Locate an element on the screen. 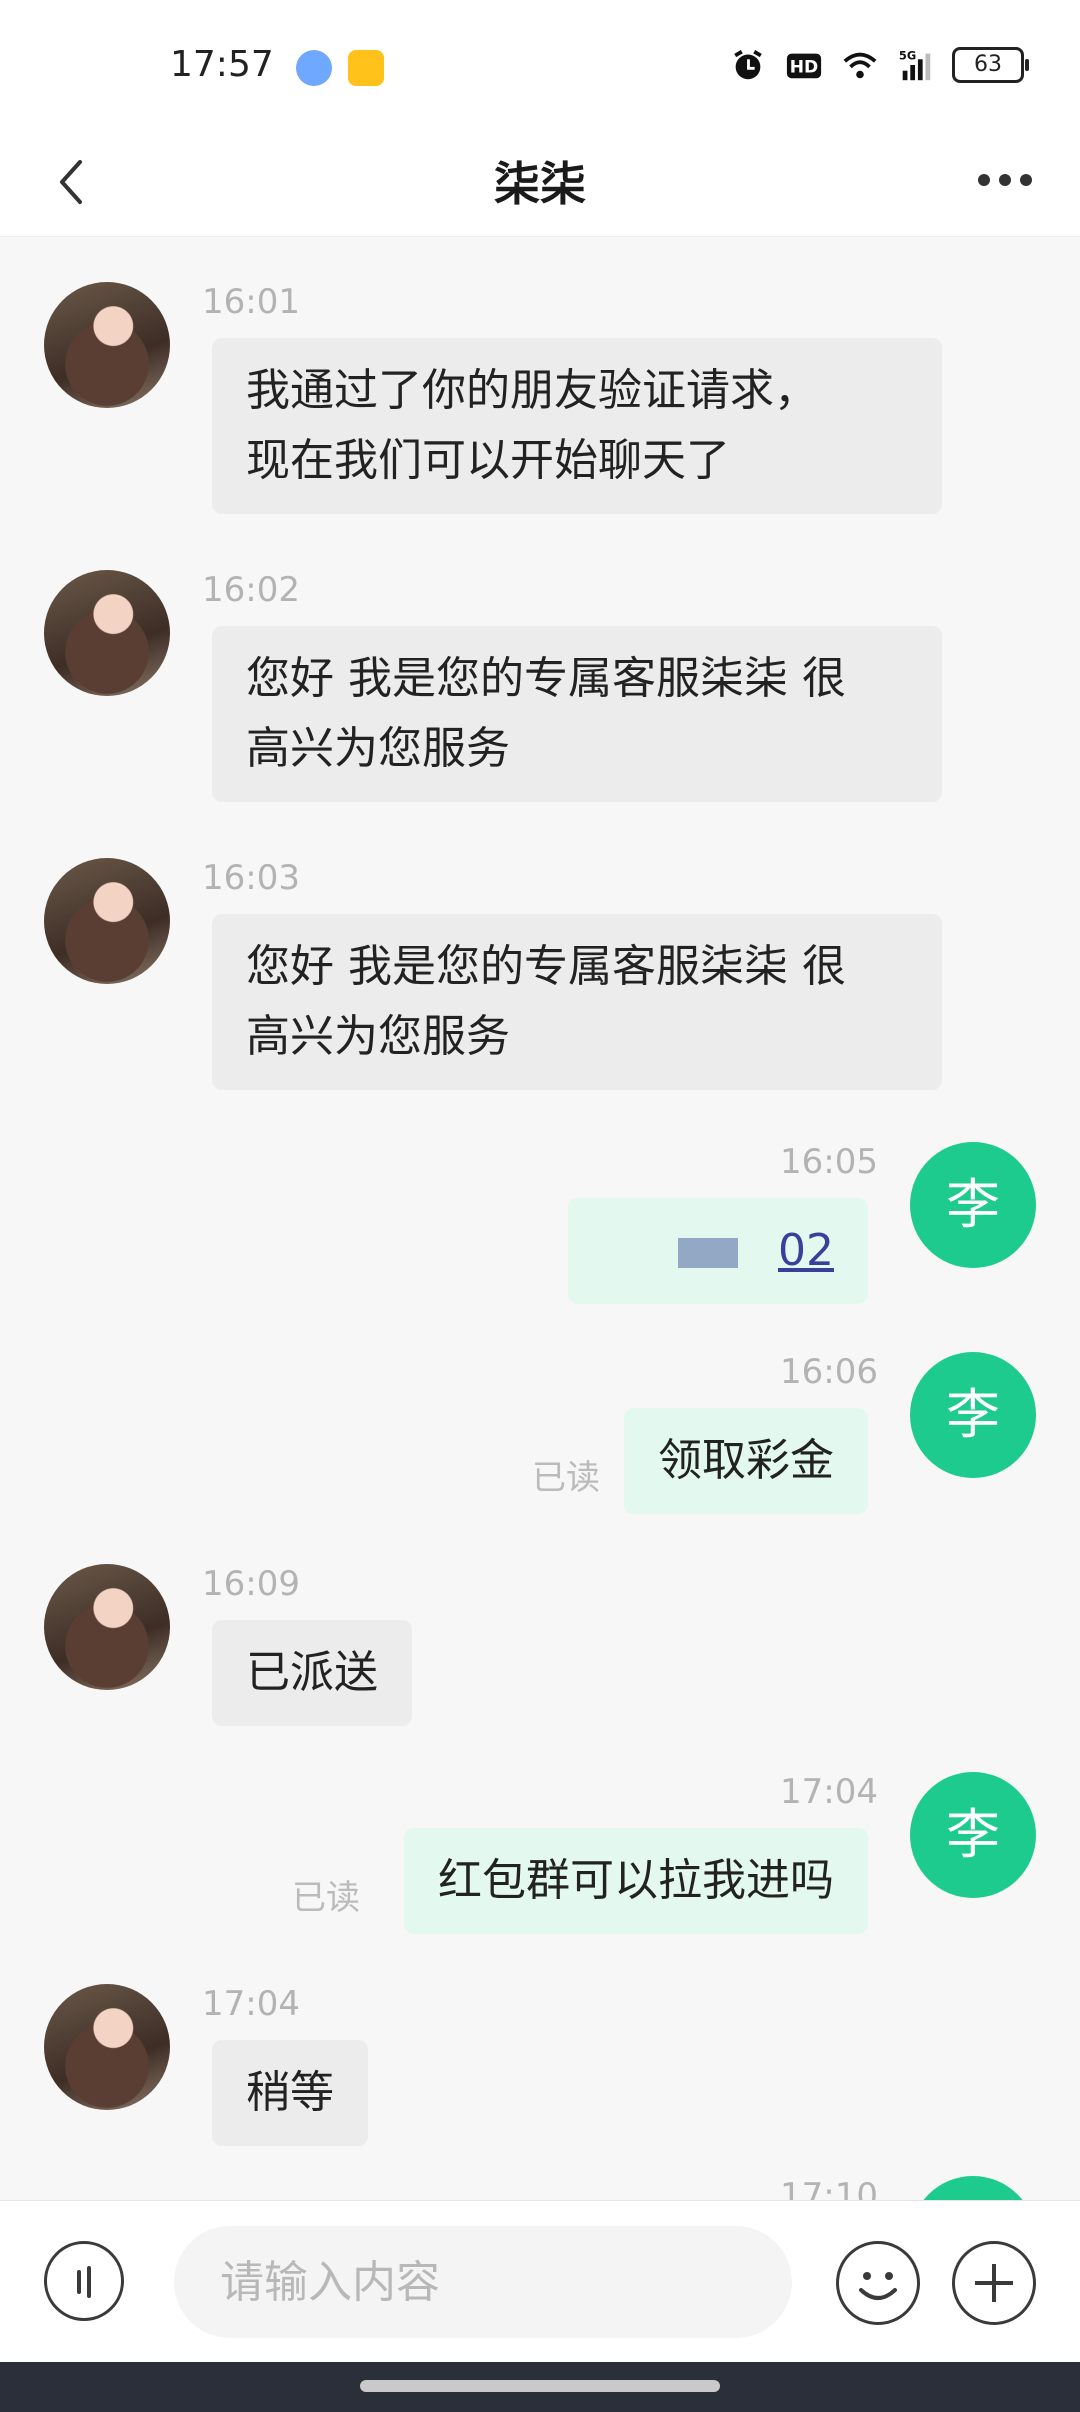 Image resolution: width=1080 pixels, height=2412 pixels. home-indicator is located at coordinates (540, 2386).